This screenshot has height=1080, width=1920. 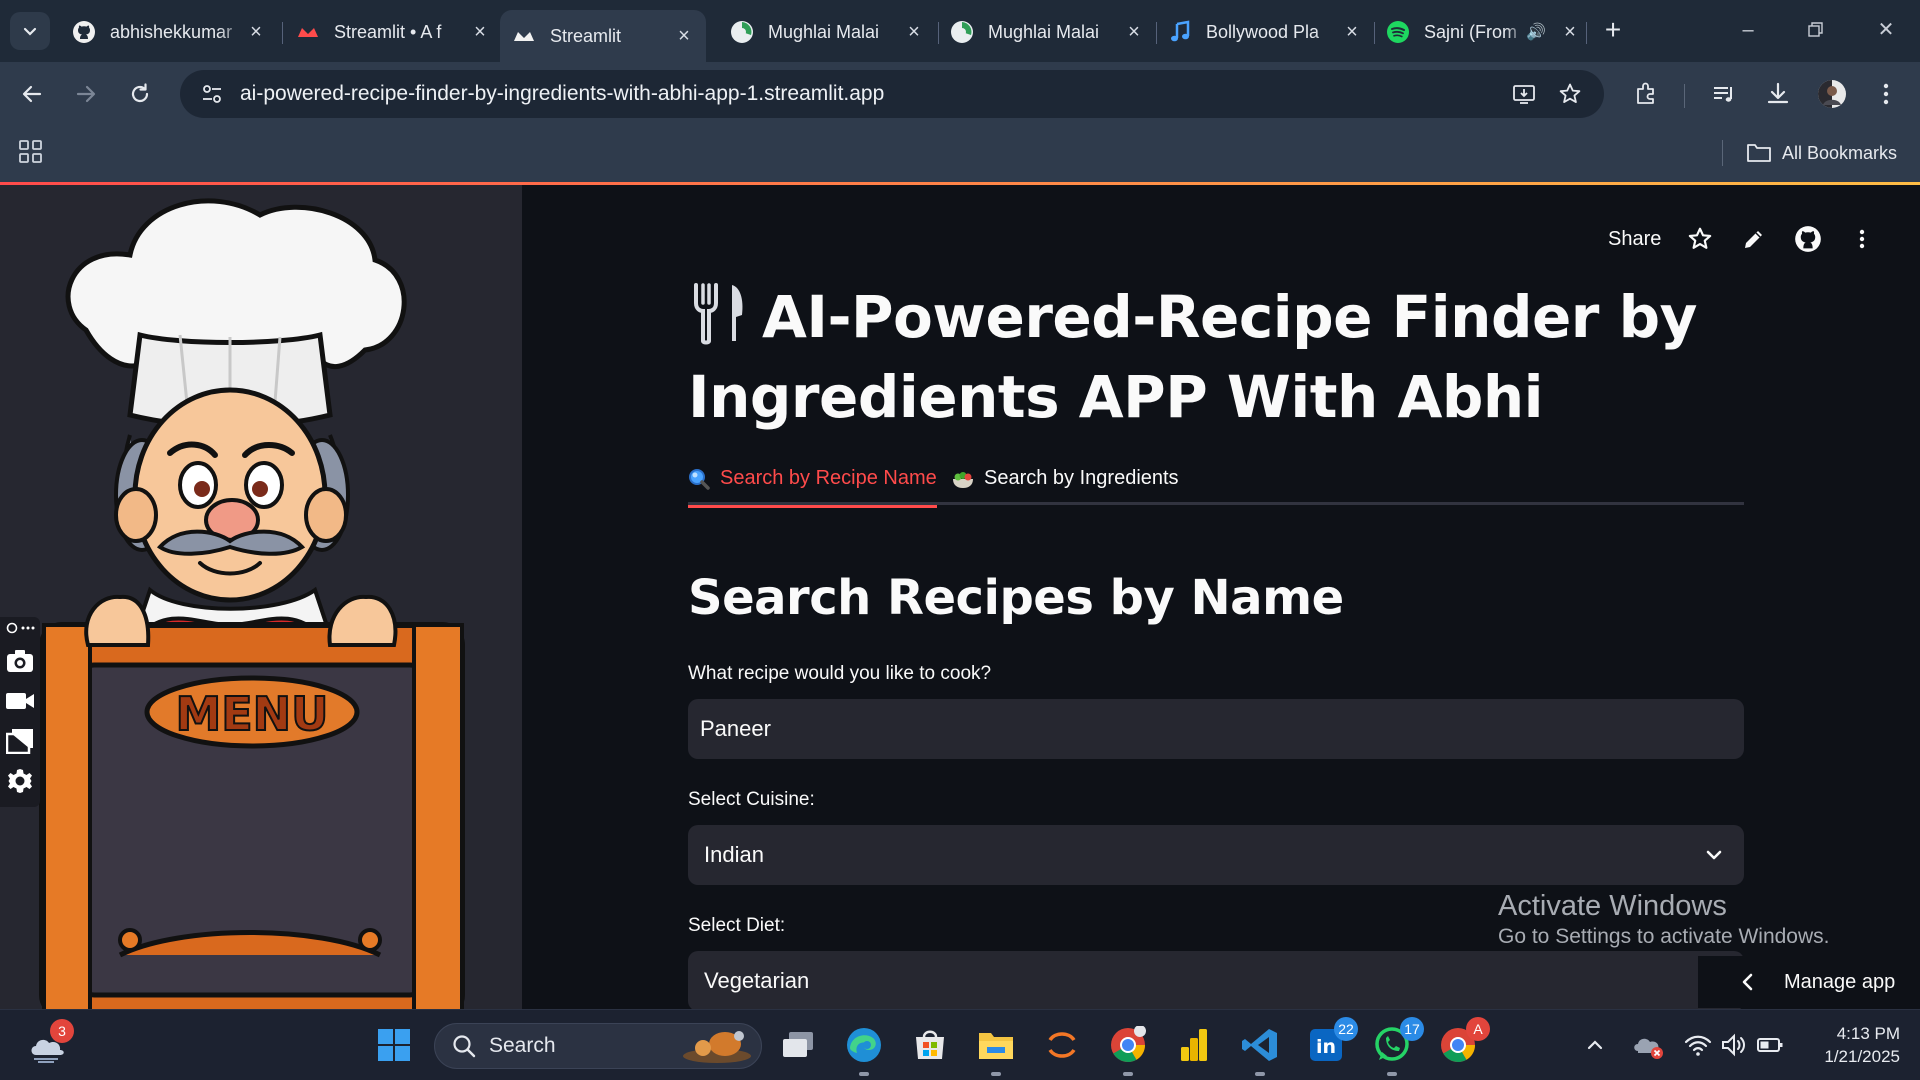 I want to click on speaker-icon: 🔊, so click(x=1536, y=32).